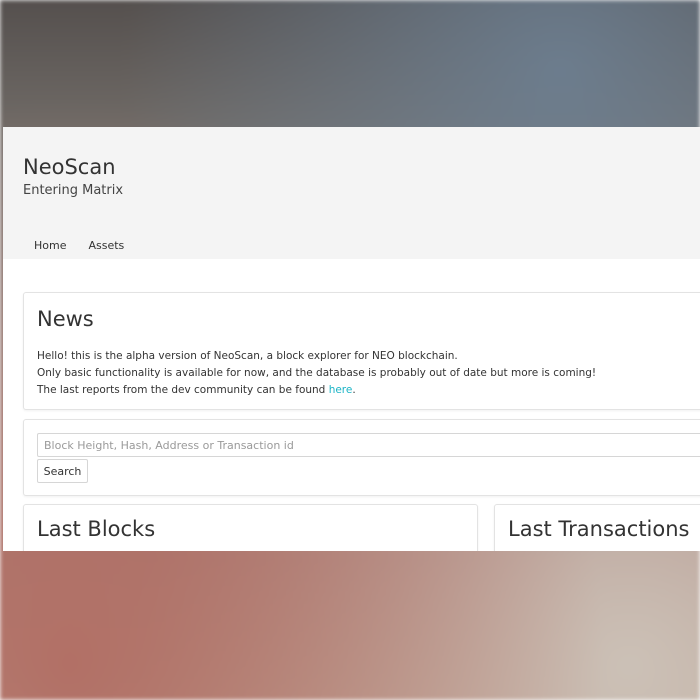 This screenshot has height=700, width=700. Describe the element at coordinates (69, 167) in the screenshot. I see `site-title: NeoScan` at that location.